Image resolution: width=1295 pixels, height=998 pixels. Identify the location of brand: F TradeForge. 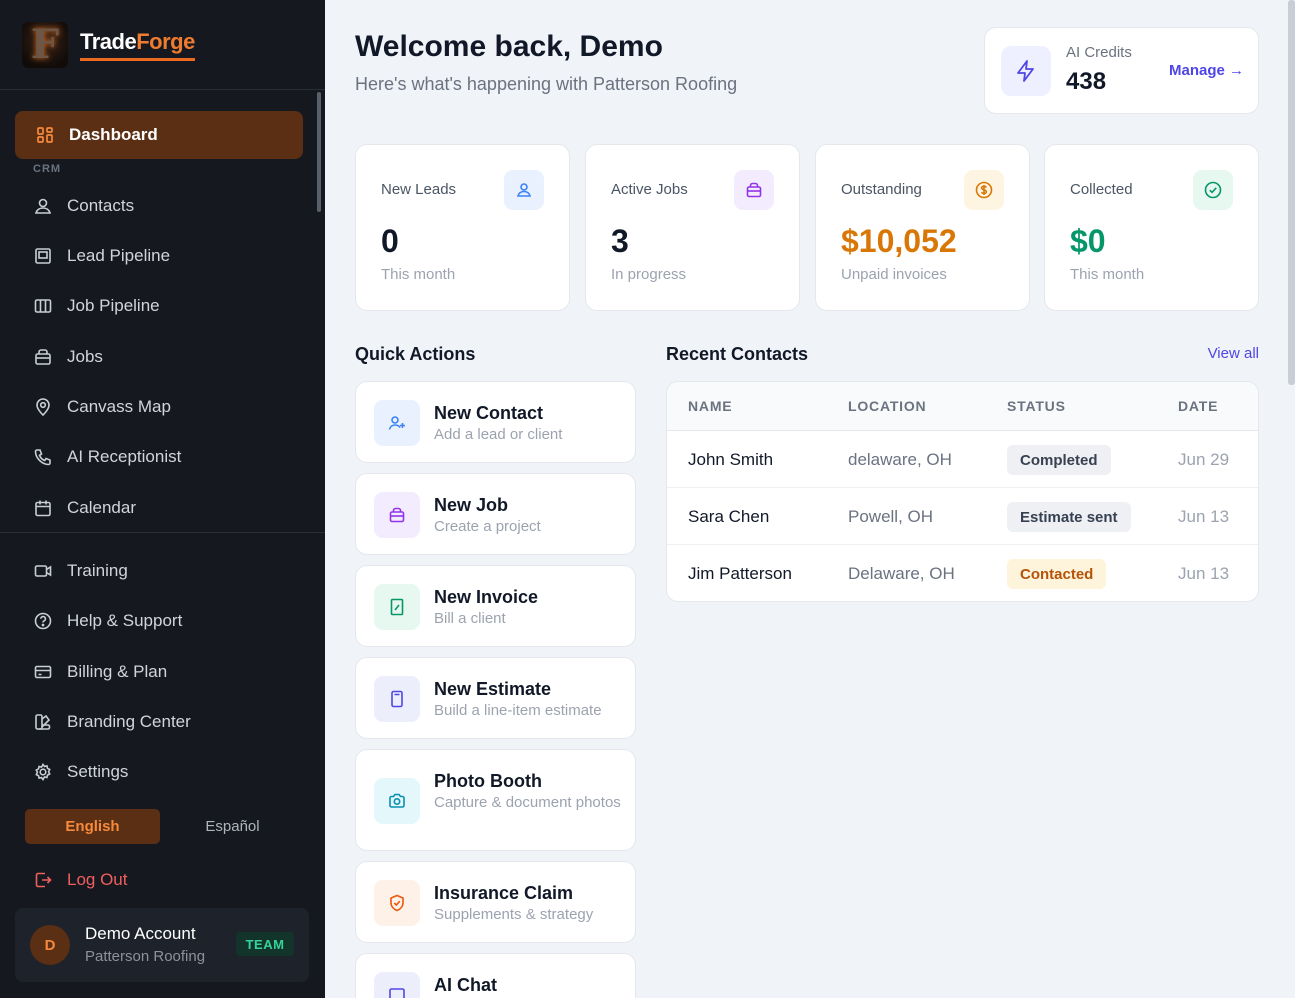
(162, 45).